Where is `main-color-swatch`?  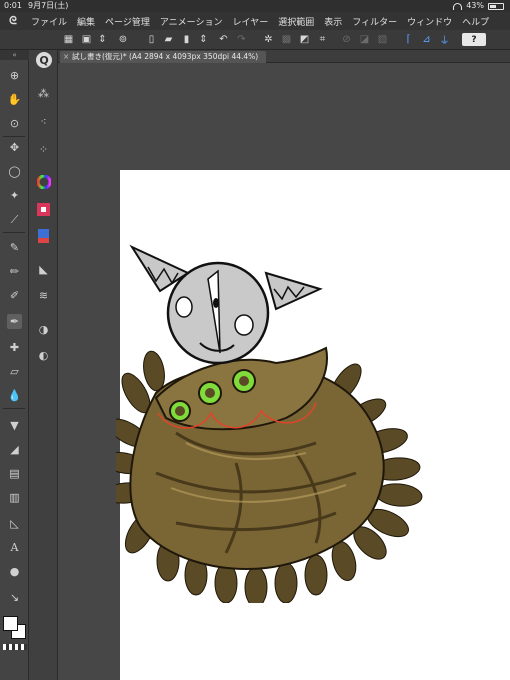
main-color-swatch is located at coordinates (10, 623).